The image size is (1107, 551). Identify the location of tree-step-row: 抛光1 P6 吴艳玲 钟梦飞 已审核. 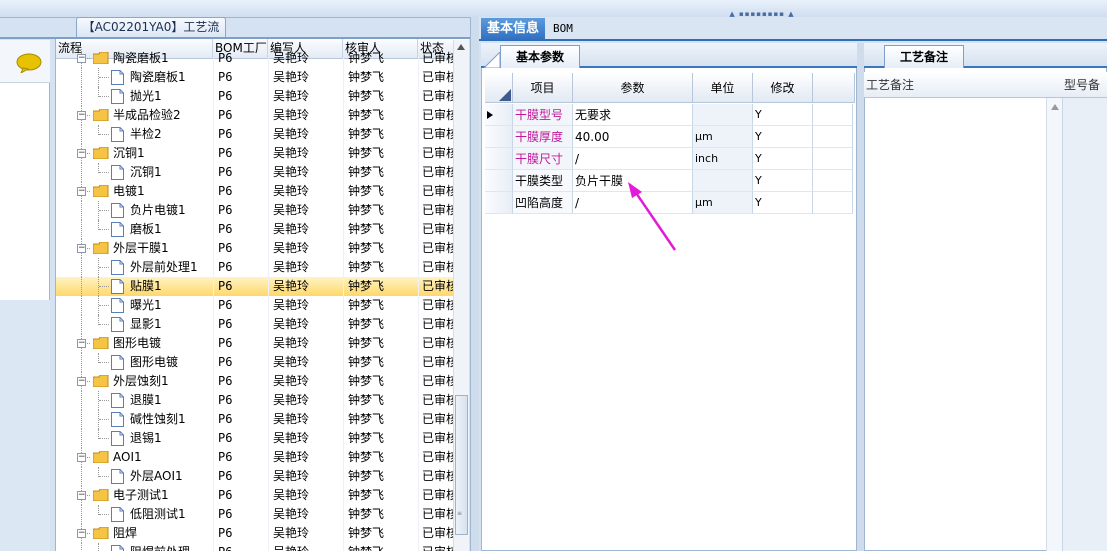
(262, 96).